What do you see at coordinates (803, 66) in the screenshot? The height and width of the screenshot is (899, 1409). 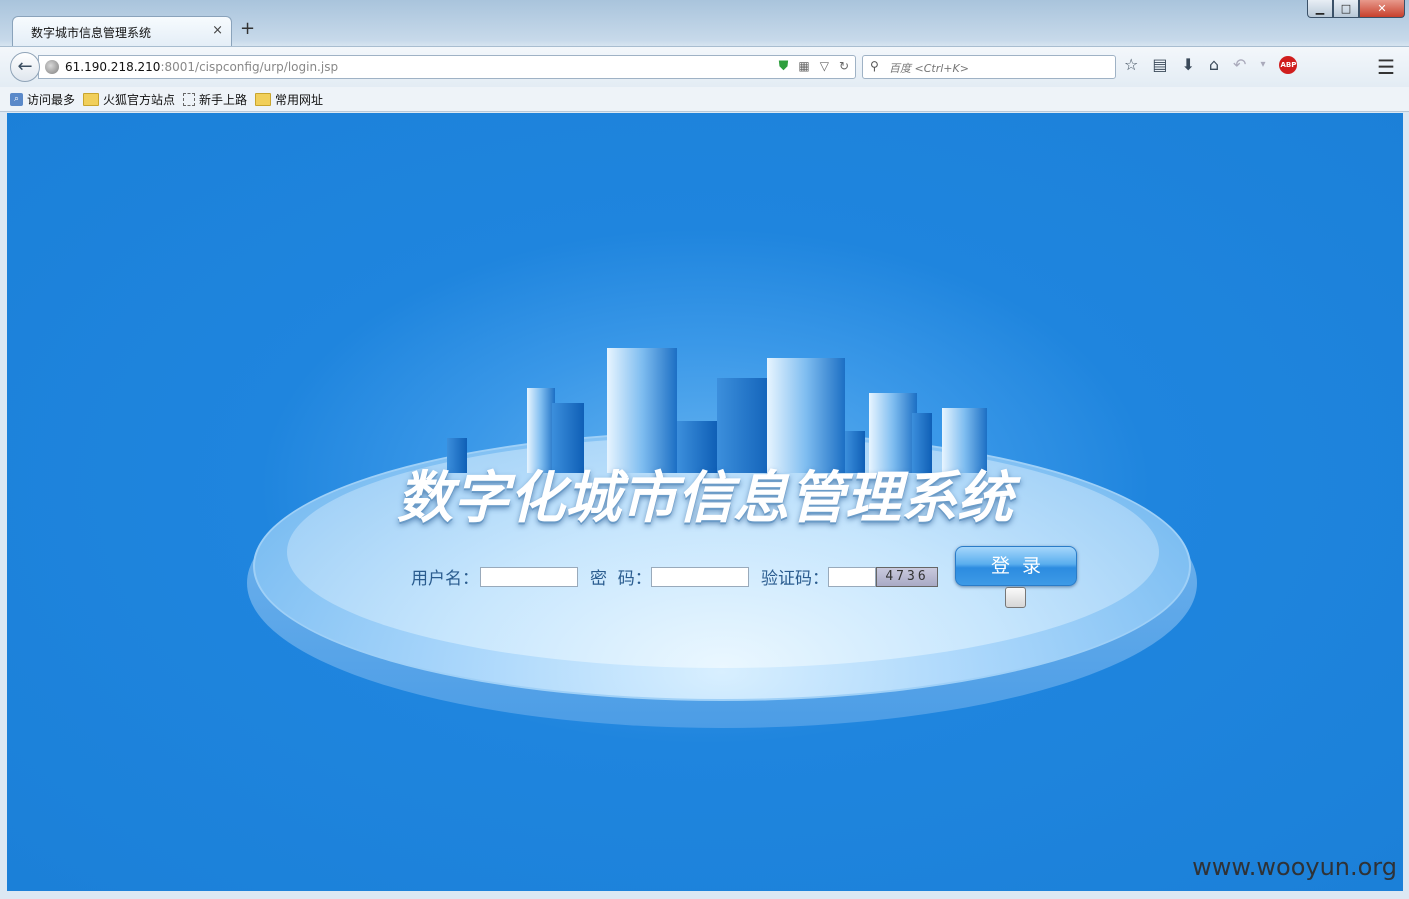 I see `qr-code-icon: ▦` at bounding box center [803, 66].